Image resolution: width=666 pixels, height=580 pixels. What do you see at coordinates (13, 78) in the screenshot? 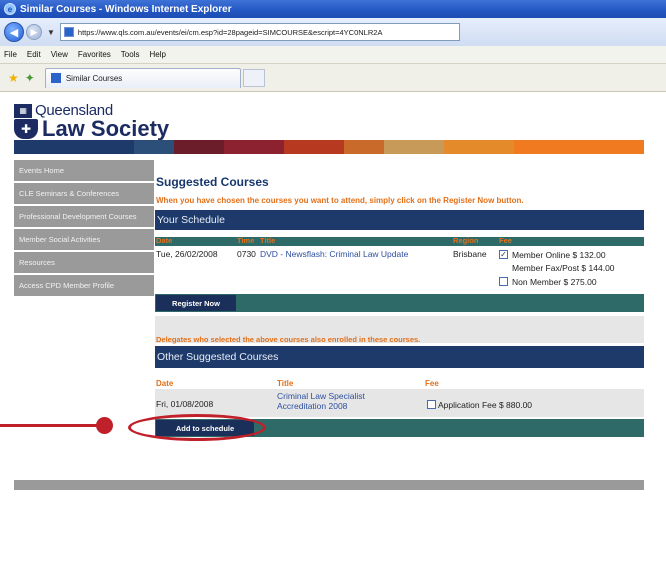
I see `favorites-star-icon: ★` at bounding box center [13, 78].